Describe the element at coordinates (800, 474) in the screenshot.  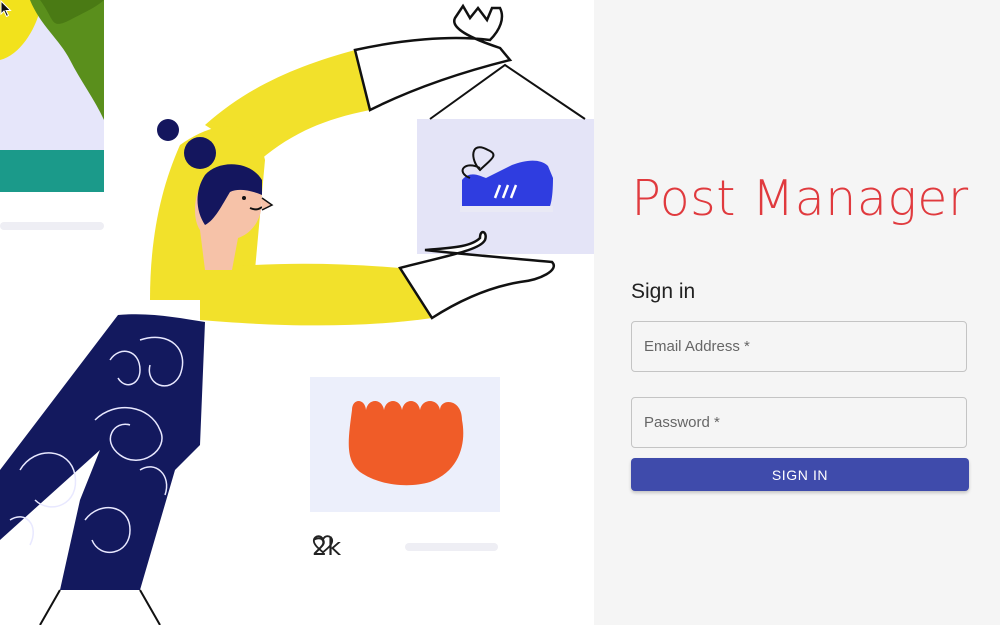
I see `sign-in-button: SIGN IN` at that location.